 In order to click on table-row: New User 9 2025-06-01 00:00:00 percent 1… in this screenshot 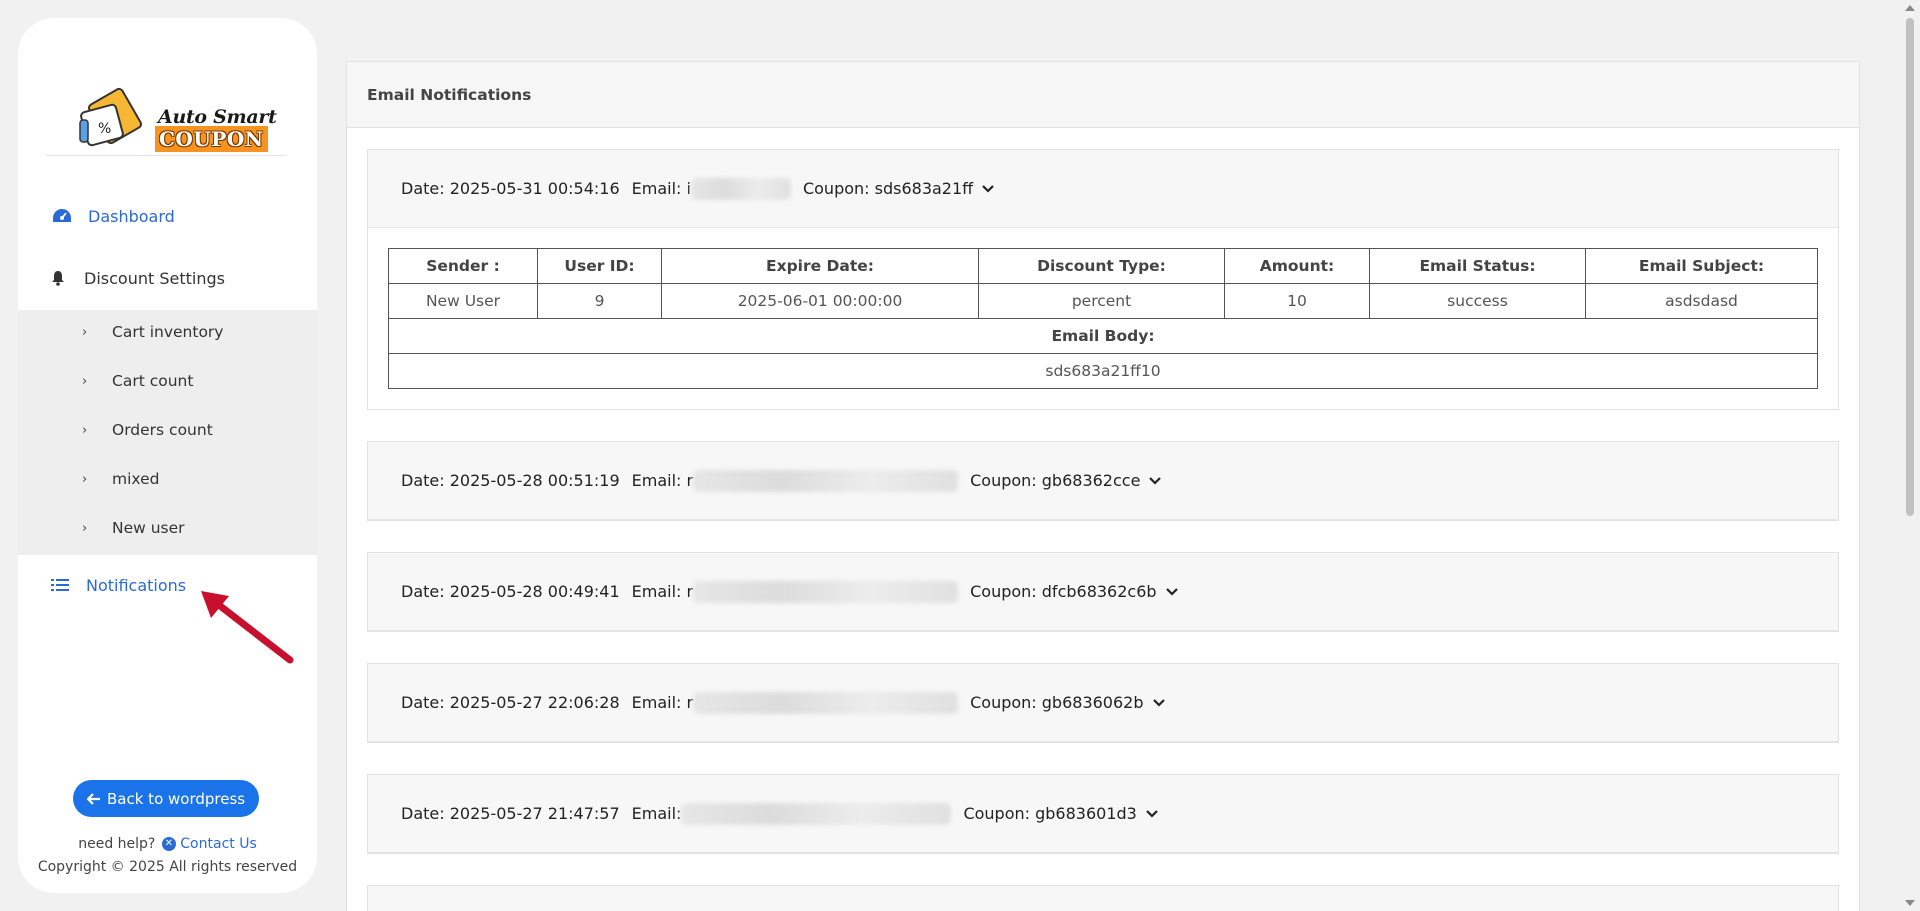, I will do `click(1103, 301)`.